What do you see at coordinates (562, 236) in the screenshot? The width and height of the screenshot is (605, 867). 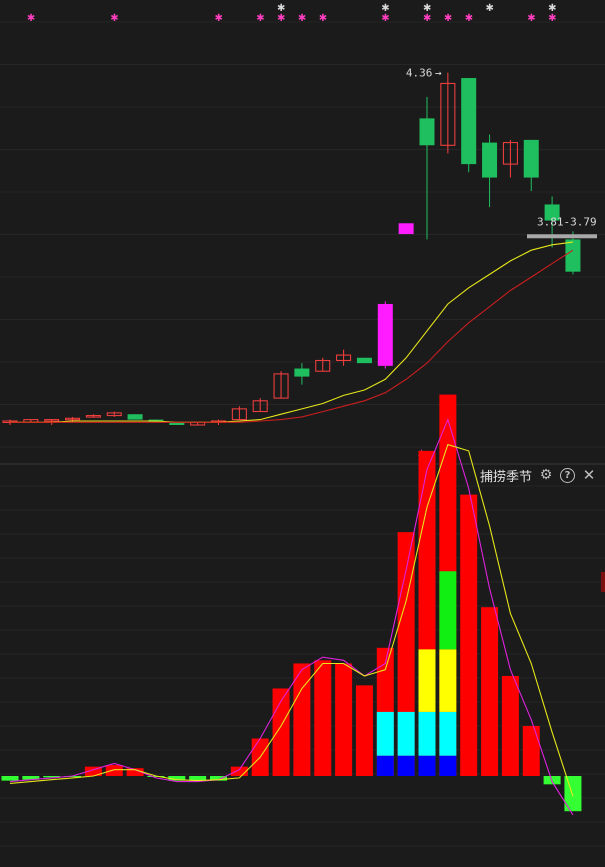 I see `price-range-bar` at bounding box center [562, 236].